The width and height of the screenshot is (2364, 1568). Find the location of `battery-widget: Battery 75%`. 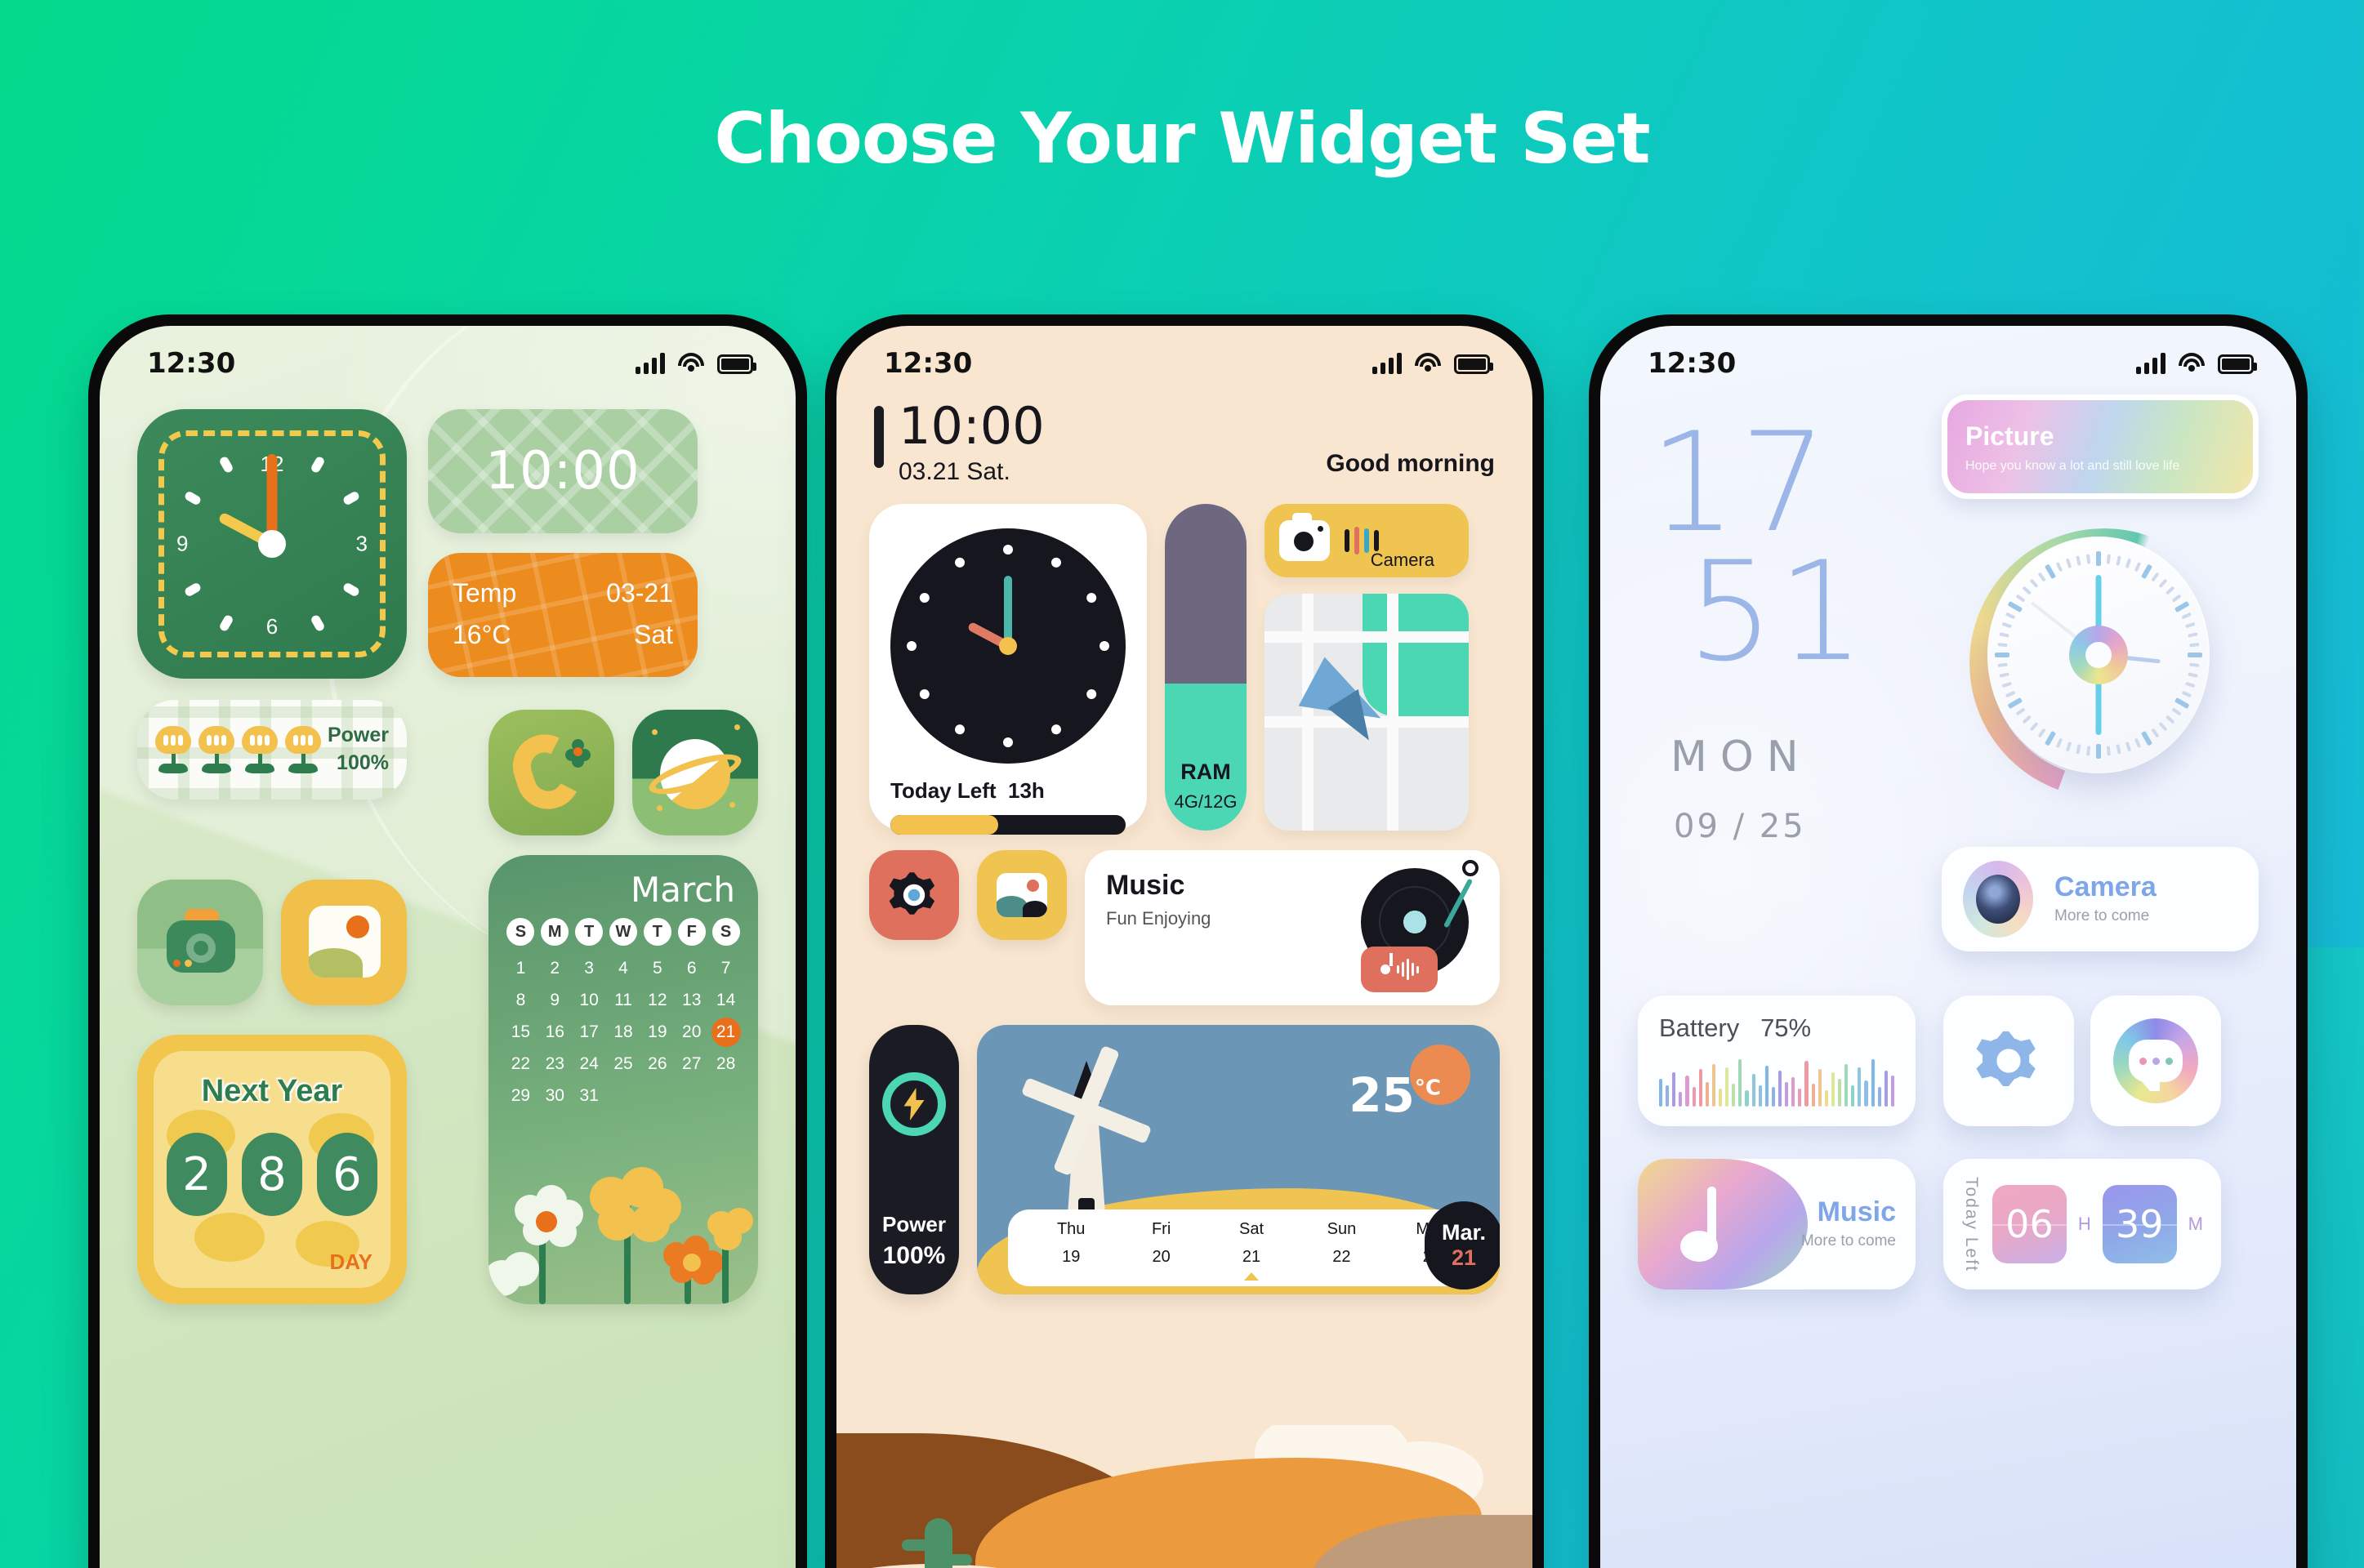

battery-widget: Battery 75% is located at coordinates (1777, 1061).